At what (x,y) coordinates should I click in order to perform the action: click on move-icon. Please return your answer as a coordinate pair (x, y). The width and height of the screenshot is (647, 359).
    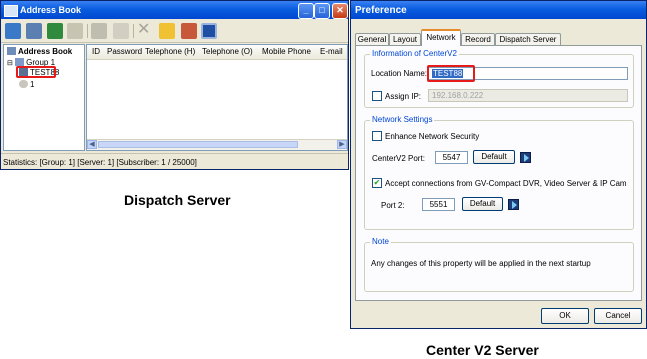
    Looking at the image, I should click on (99, 31).